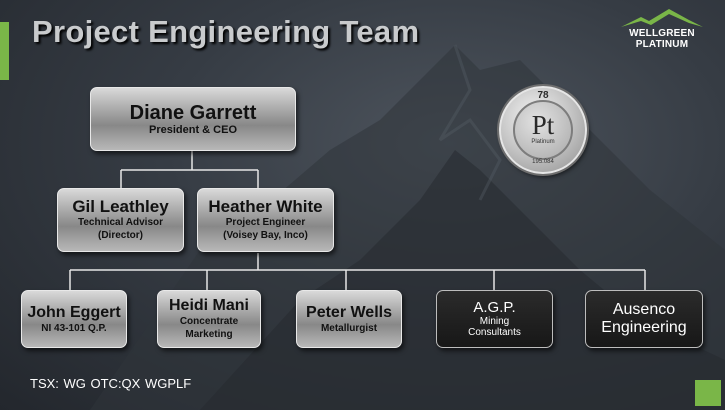  I want to click on node-name-line-2: Engineering, so click(644, 327).